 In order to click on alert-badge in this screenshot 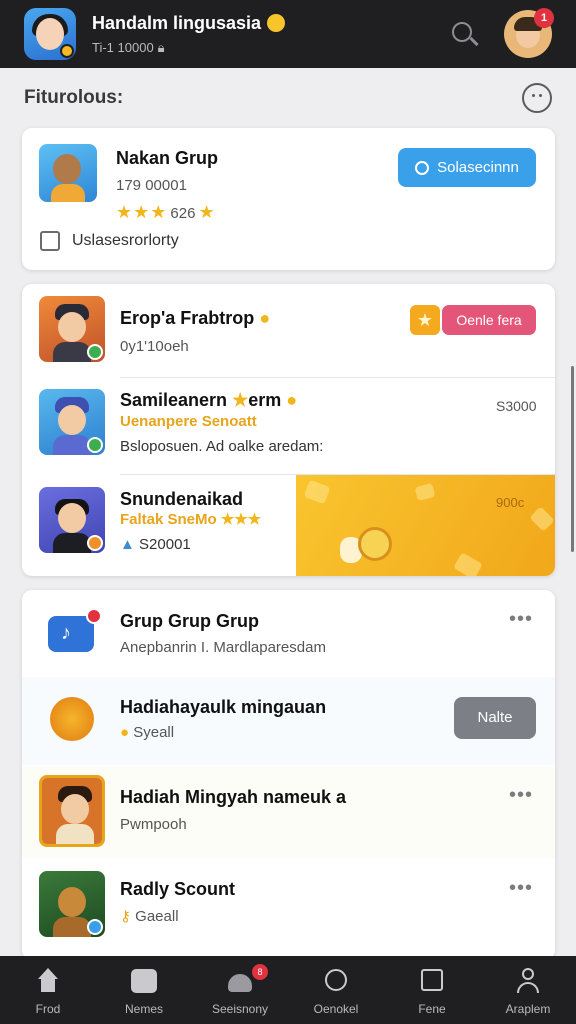, I will do `click(94, 616)`.